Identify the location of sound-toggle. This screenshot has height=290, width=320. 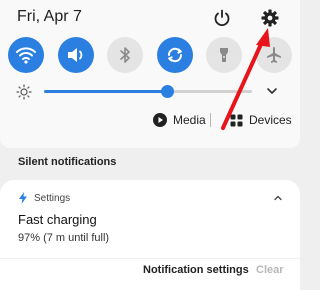
(76, 55).